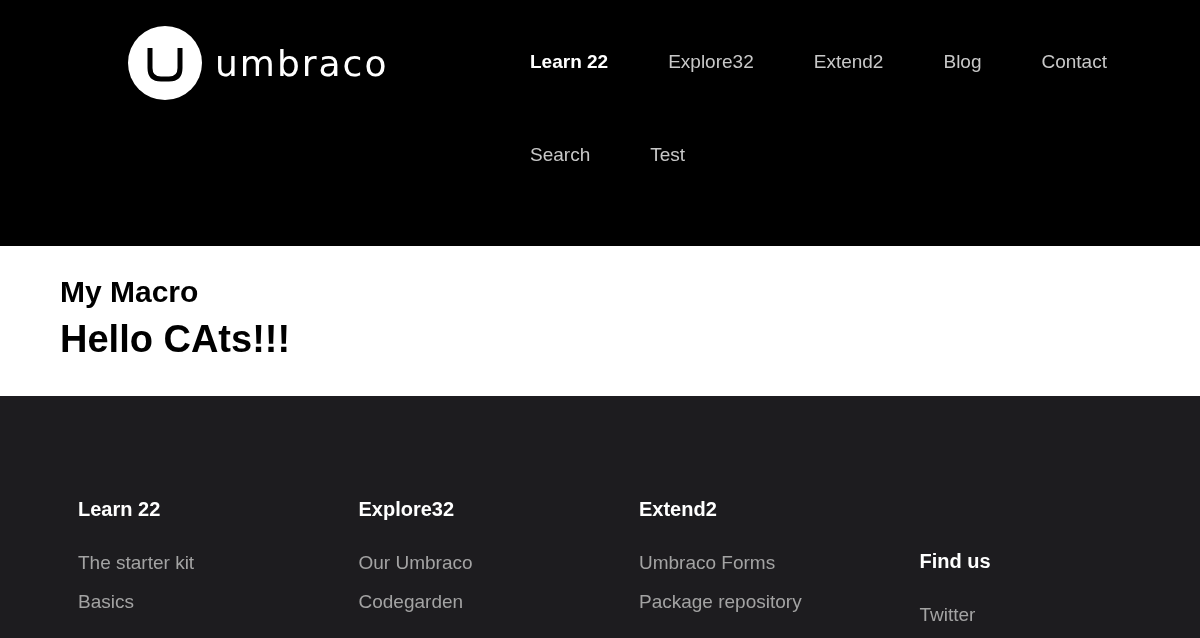 Image resolution: width=1200 pixels, height=638 pixels. Describe the element at coordinates (411, 602) in the screenshot. I see `footer-link: Codegarden` at that location.